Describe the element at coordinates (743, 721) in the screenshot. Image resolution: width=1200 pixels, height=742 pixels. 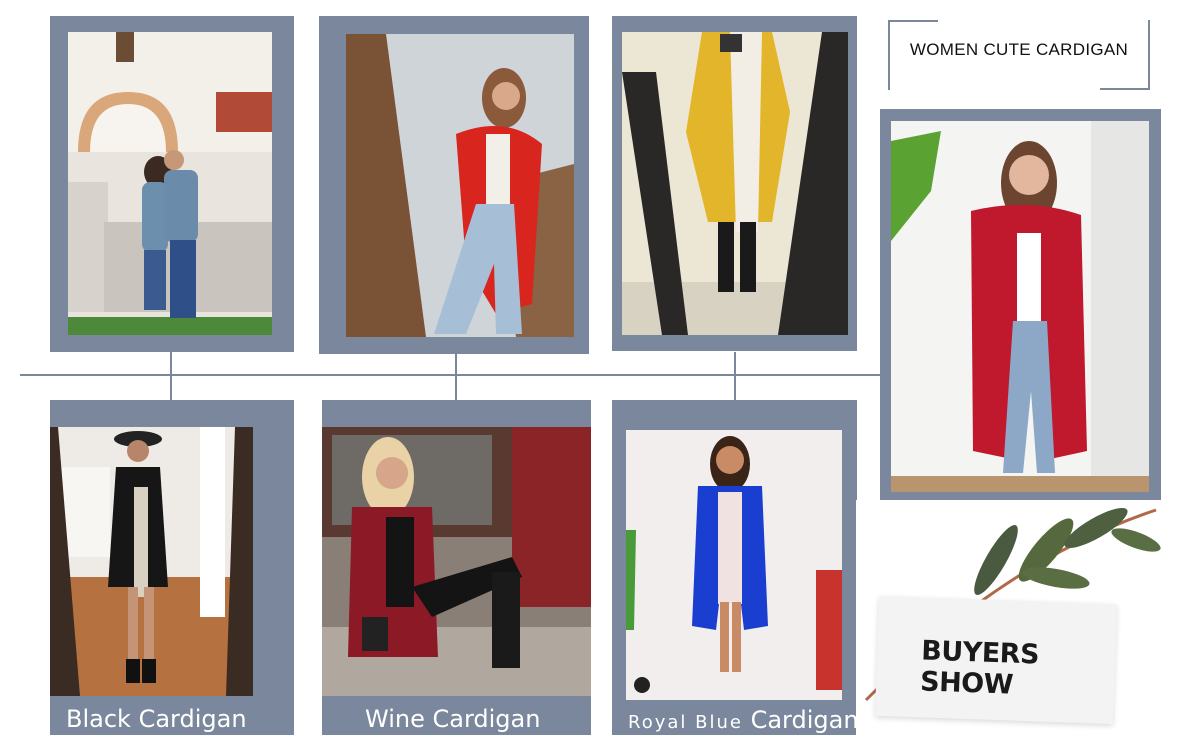
I see `royal-blue-cardigan-caption: Royal Blue Cardigan` at that location.